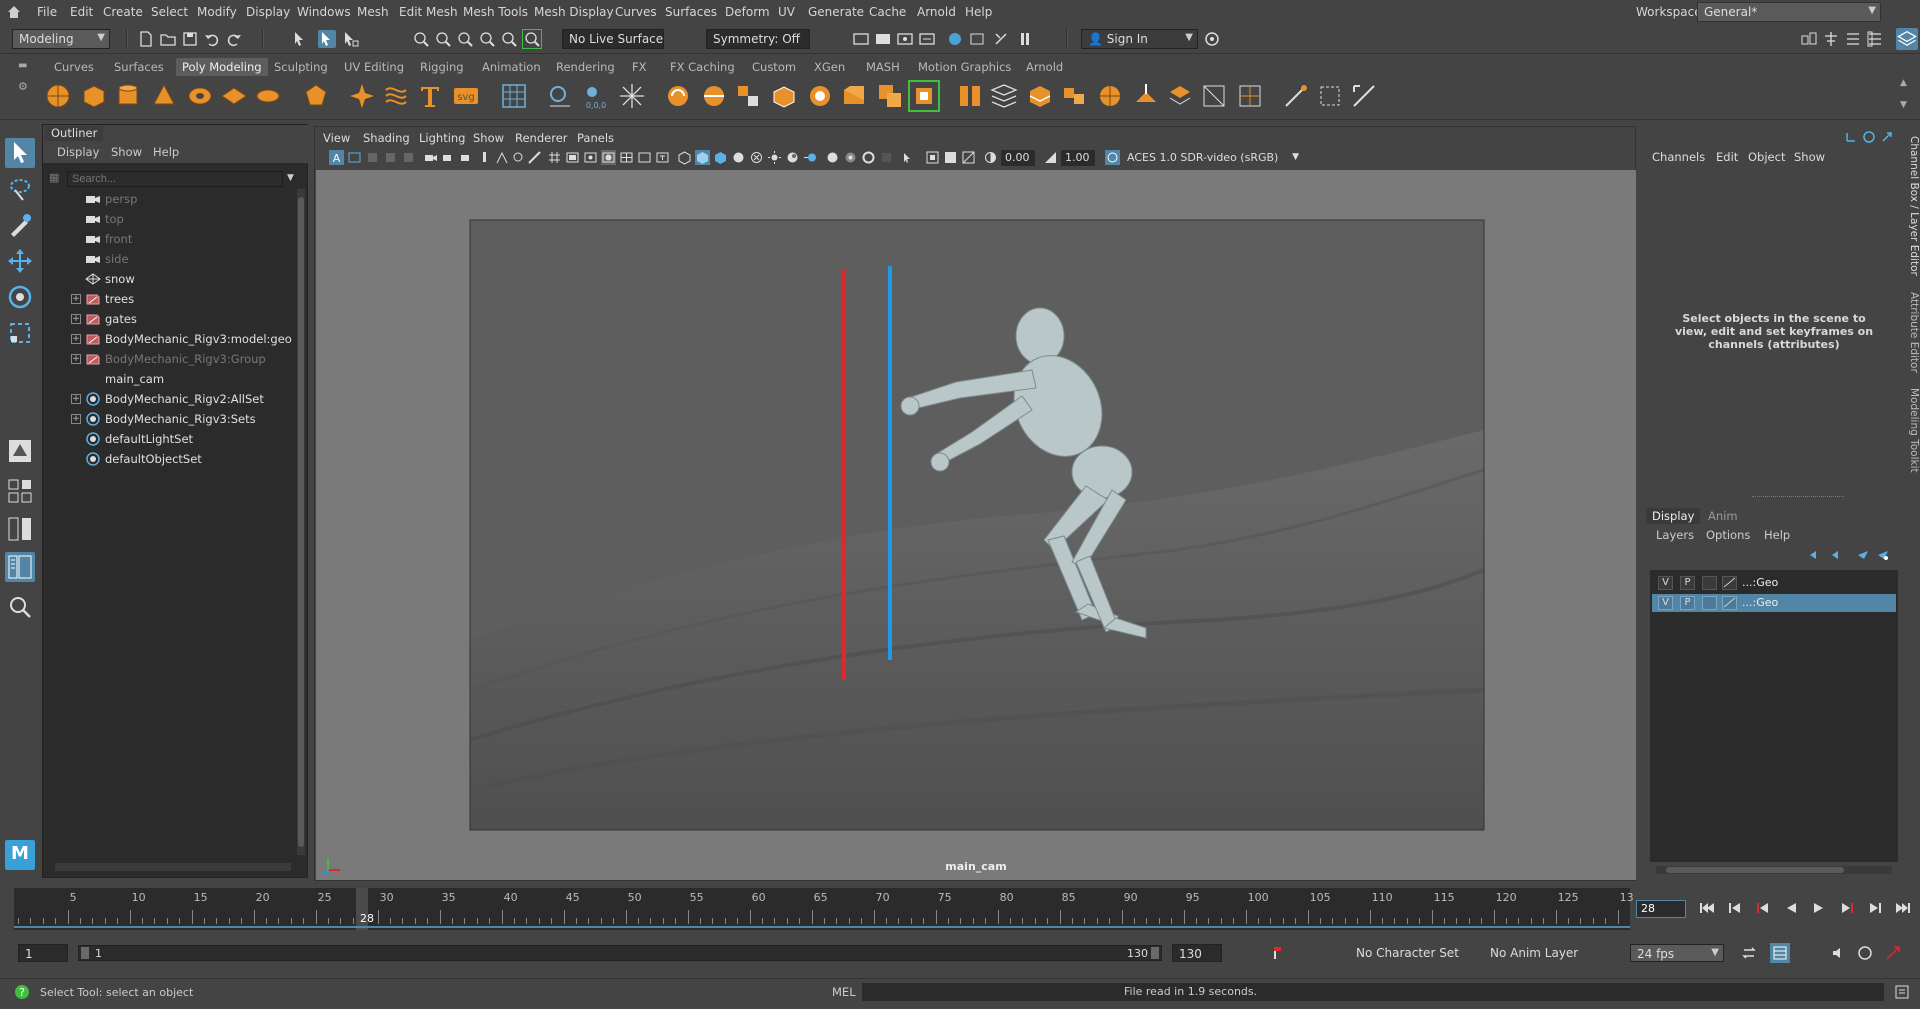 The width and height of the screenshot is (1920, 1009). Describe the element at coordinates (126, 152) in the screenshot. I see `outliner-menu-show: Show` at that location.